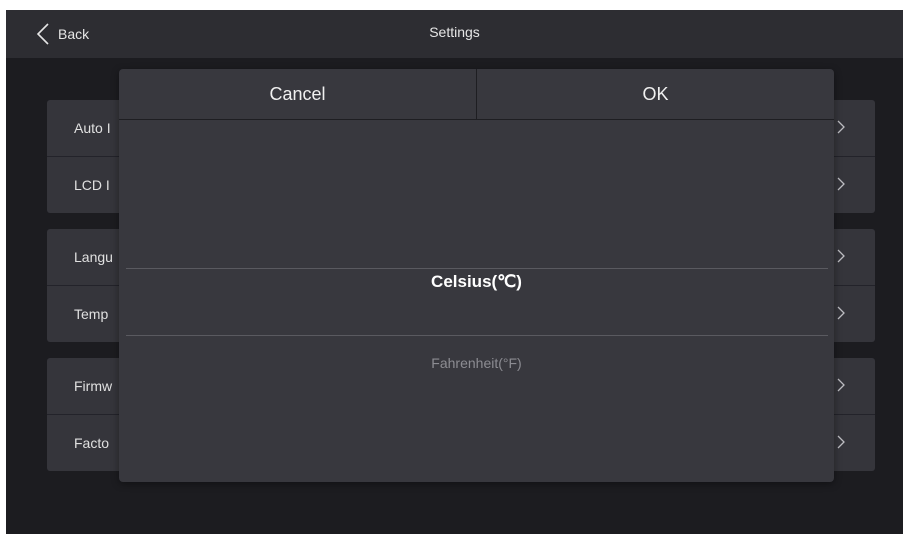  What do you see at coordinates (298, 94) in the screenshot?
I see `cancel-button: Cancel` at bounding box center [298, 94].